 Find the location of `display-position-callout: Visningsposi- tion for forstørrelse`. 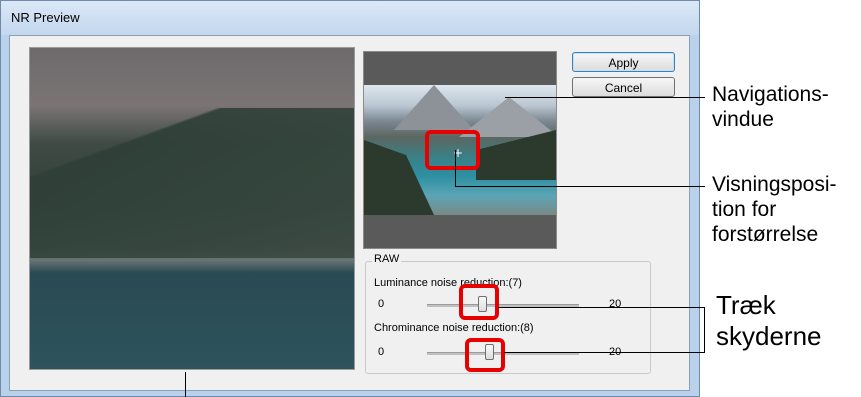

display-position-callout: Visningsposi- tion for forstørrelse is located at coordinates (774, 210).